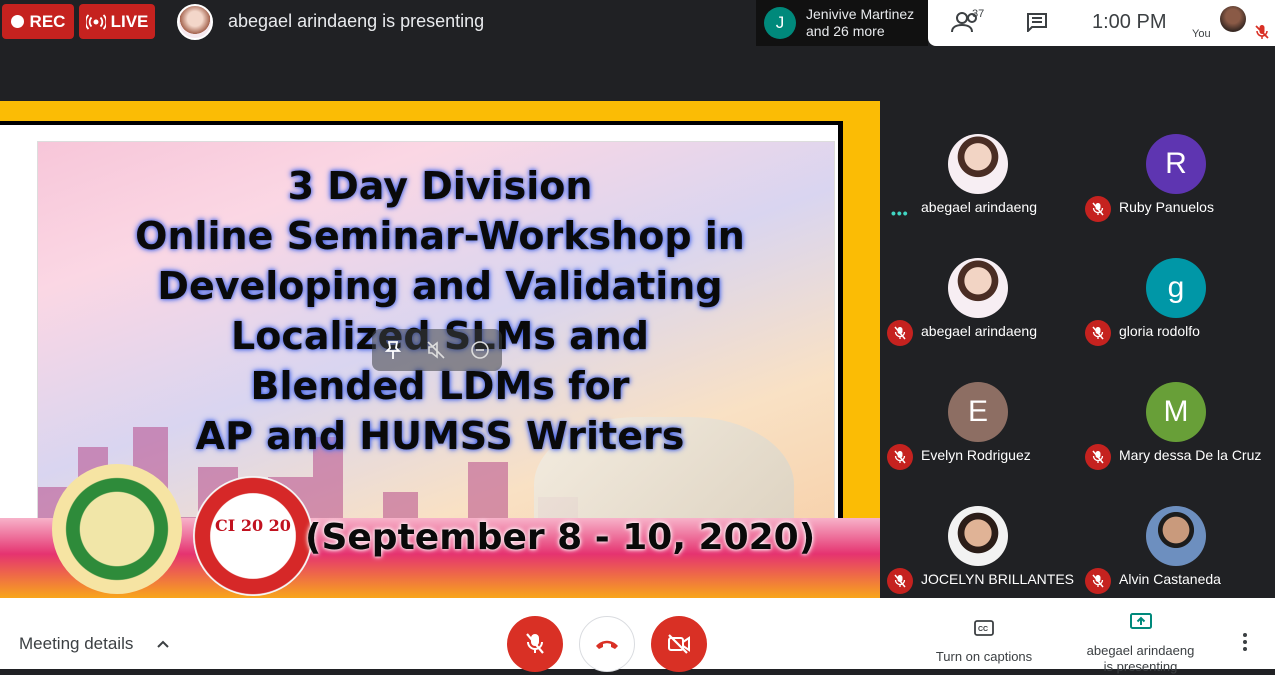 This screenshot has width=1275, height=675. What do you see at coordinates (195, 22) in the screenshot?
I see `presenter-avatar` at bounding box center [195, 22].